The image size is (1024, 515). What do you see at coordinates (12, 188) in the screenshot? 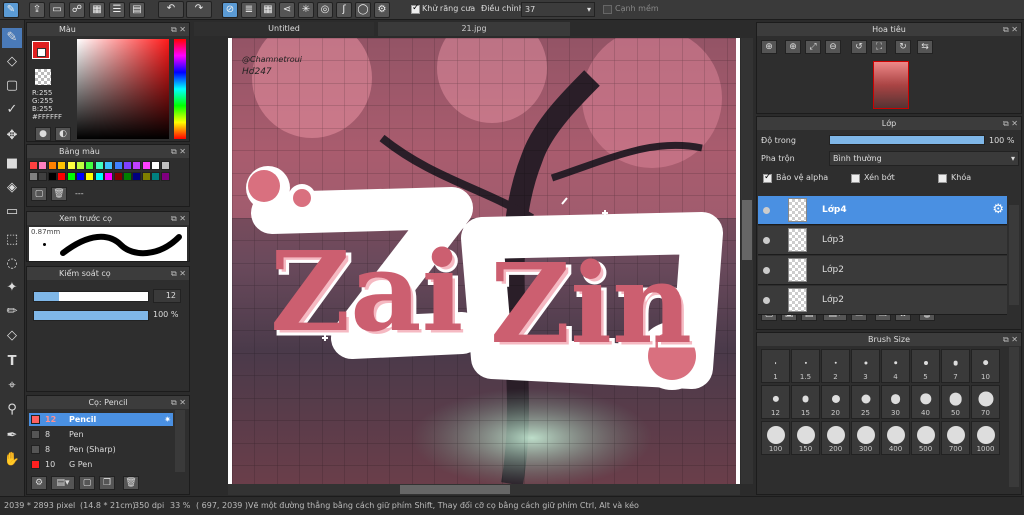
I see `bucket-tool-icon: ◈` at bounding box center [12, 188].